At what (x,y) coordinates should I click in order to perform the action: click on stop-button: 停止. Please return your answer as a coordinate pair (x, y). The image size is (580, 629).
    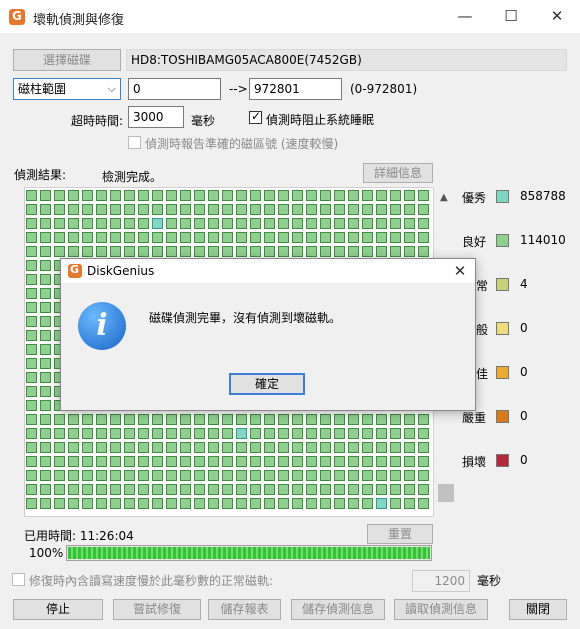
    Looking at the image, I should click on (58, 609).